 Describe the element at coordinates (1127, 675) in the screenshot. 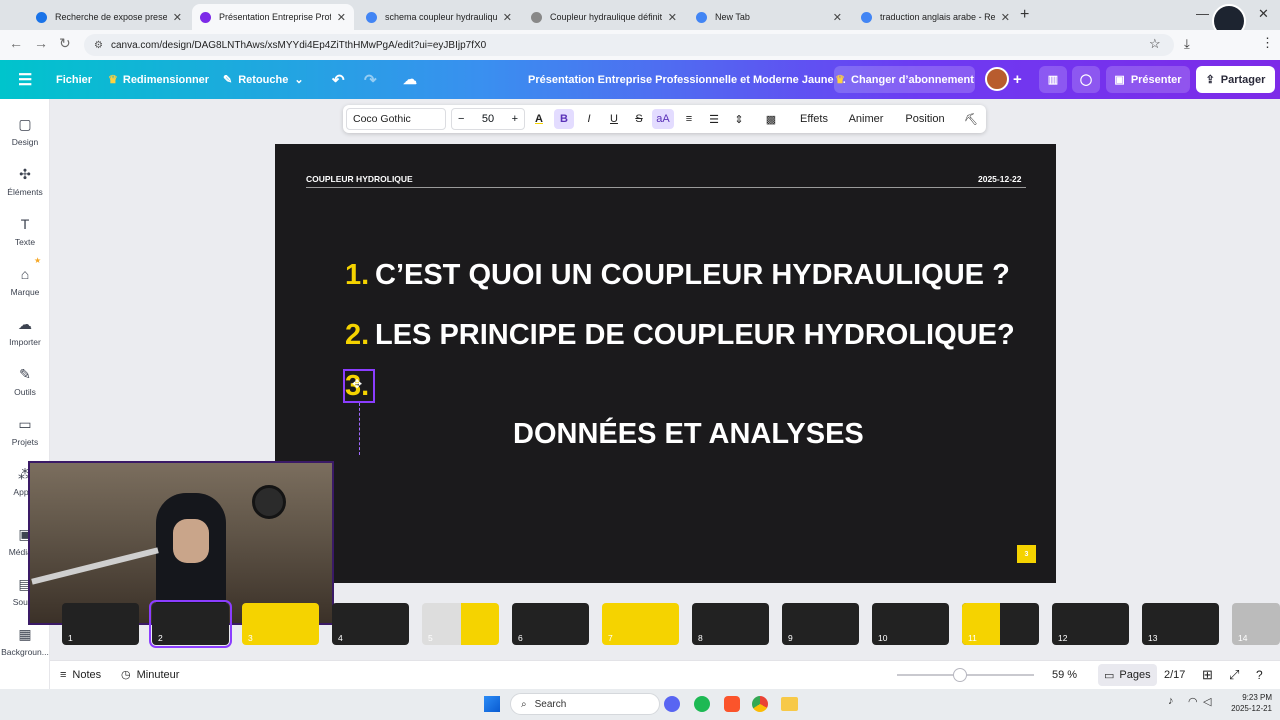

I see `pages-button: ▭ Pages` at that location.